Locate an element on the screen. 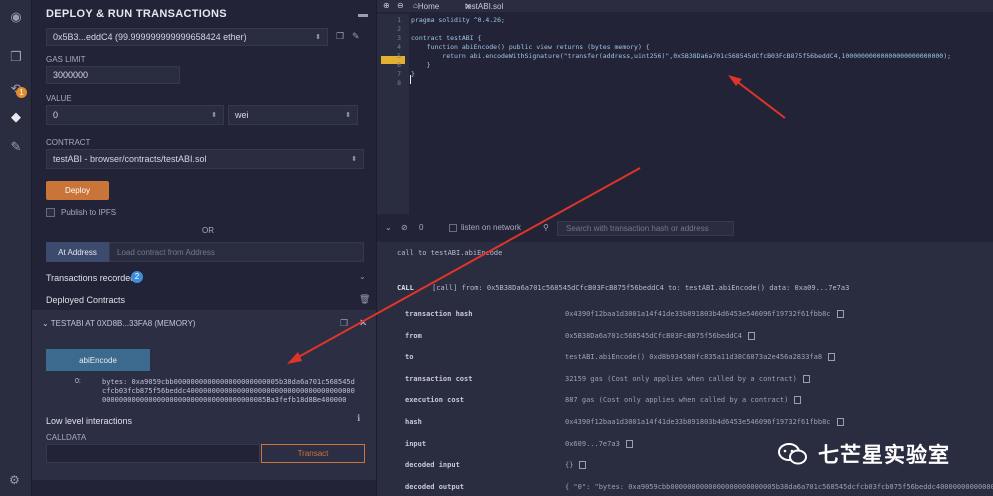  watermark: 七芒星实验室 is located at coordinates (885, 454).